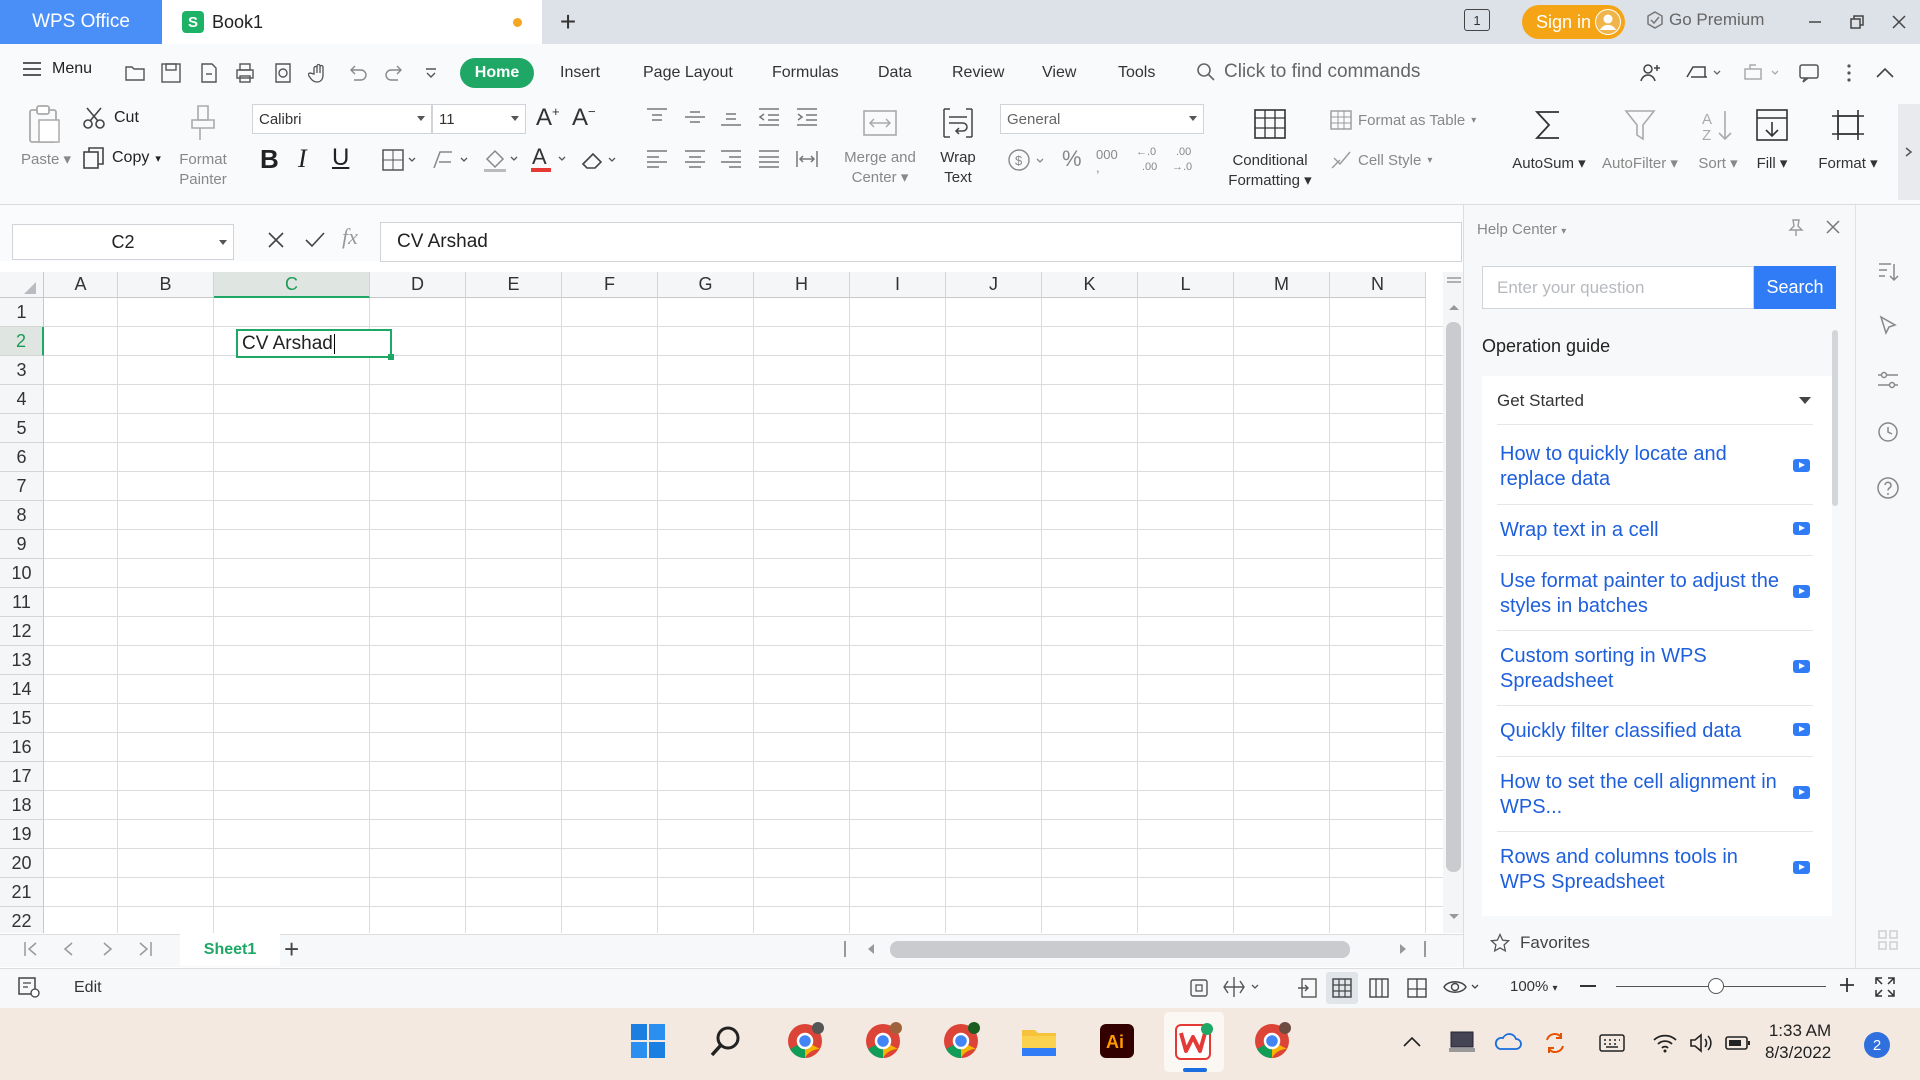 The image size is (1920, 1080). What do you see at coordinates (391, 357) in the screenshot?
I see `fill-handle` at bounding box center [391, 357].